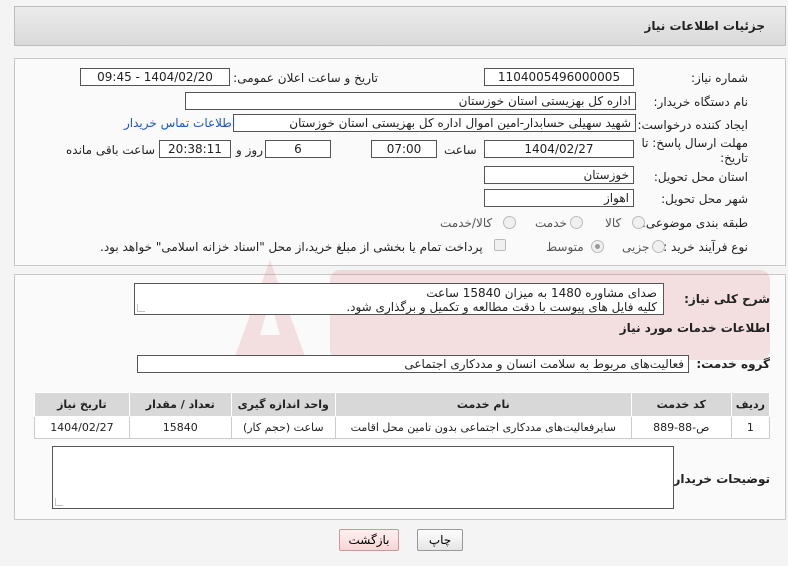 This screenshot has width=788, height=566. Describe the element at coordinates (750, 427) in the screenshot. I see `cell-row: 1` at that location.